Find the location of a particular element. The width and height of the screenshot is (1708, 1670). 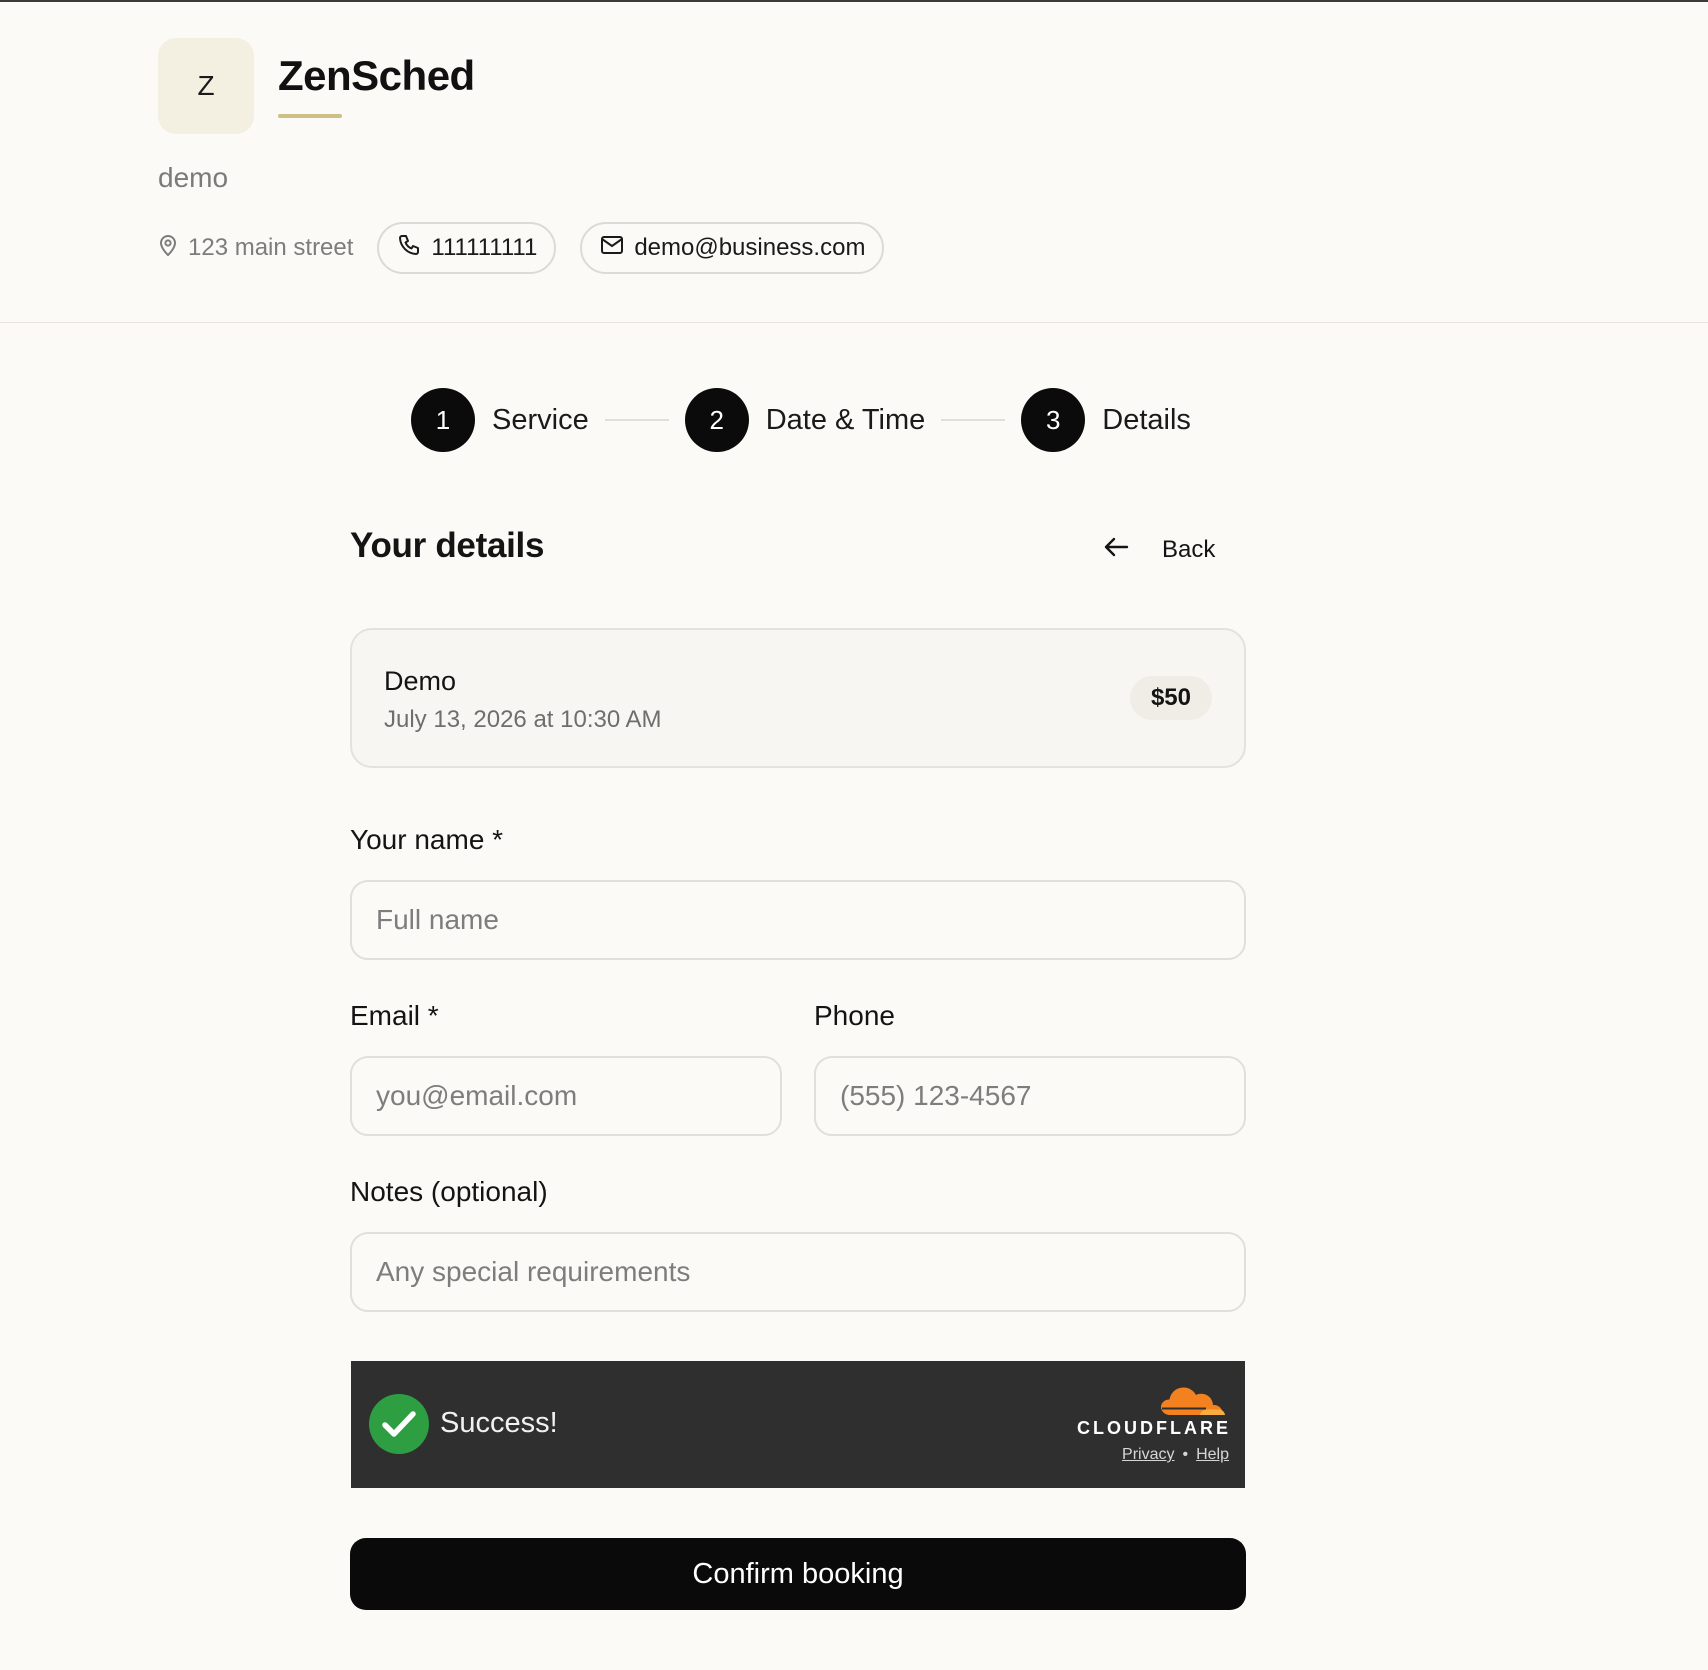

help-link: Help is located at coordinates (1212, 1455).